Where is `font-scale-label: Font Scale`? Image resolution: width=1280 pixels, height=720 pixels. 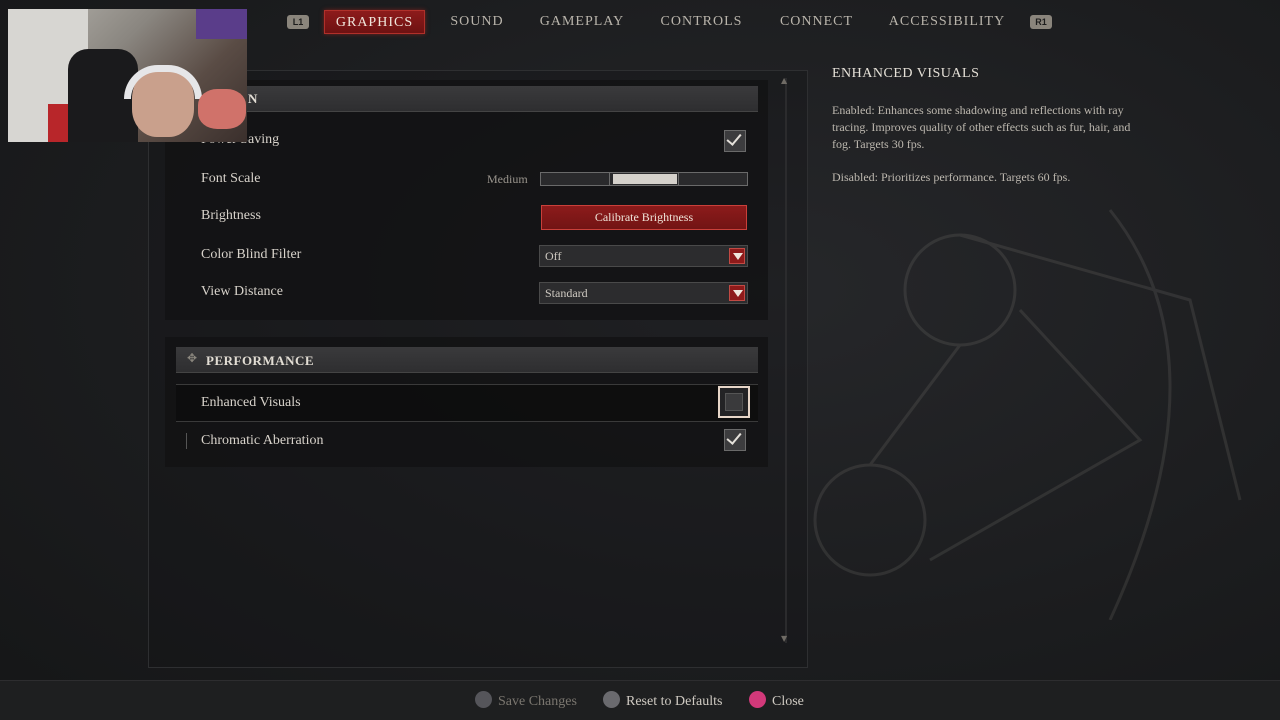 font-scale-label: Font Scale is located at coordinates (231, 178).